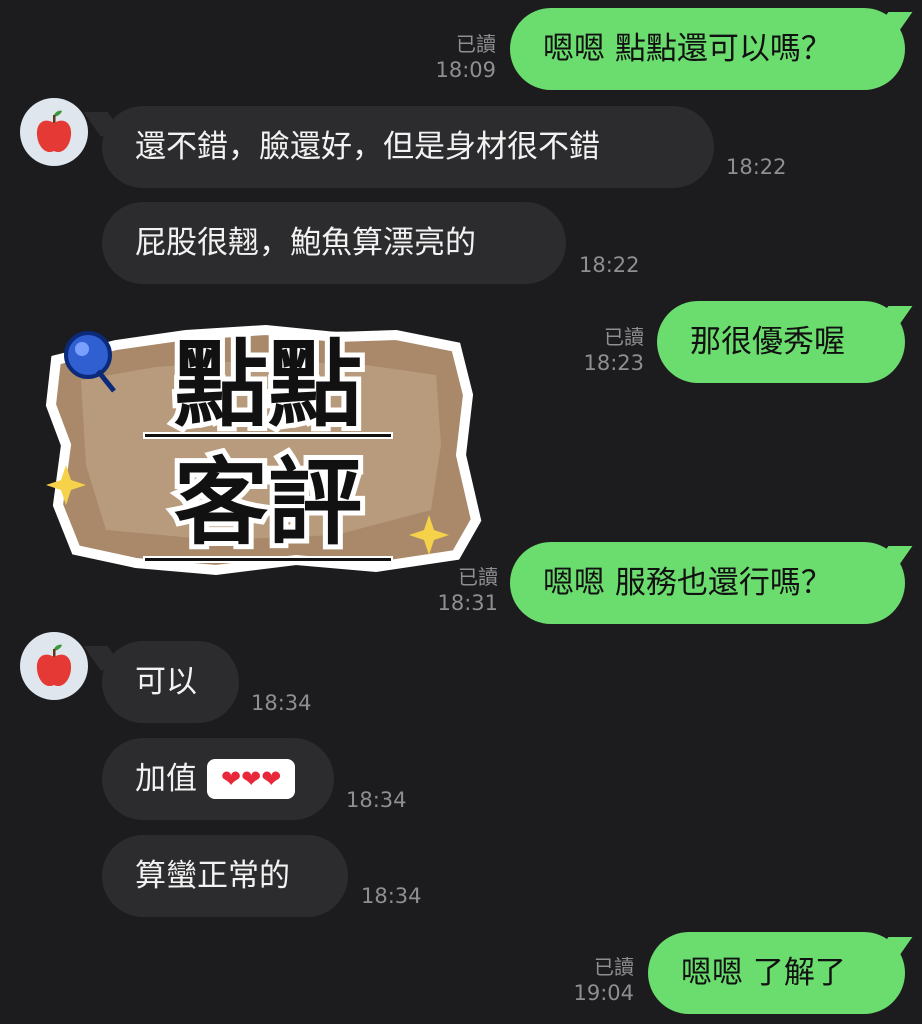  What do you see at coordinates (88, 355) in the screenshot?
I see `pin-icon` at bounding box center [88, 355].